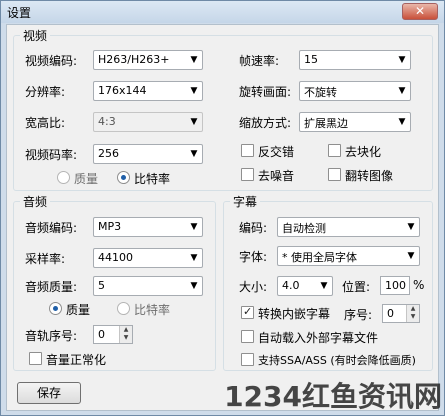  I want to click on audio-quality-radio-label: 质量, so click(78, 310).